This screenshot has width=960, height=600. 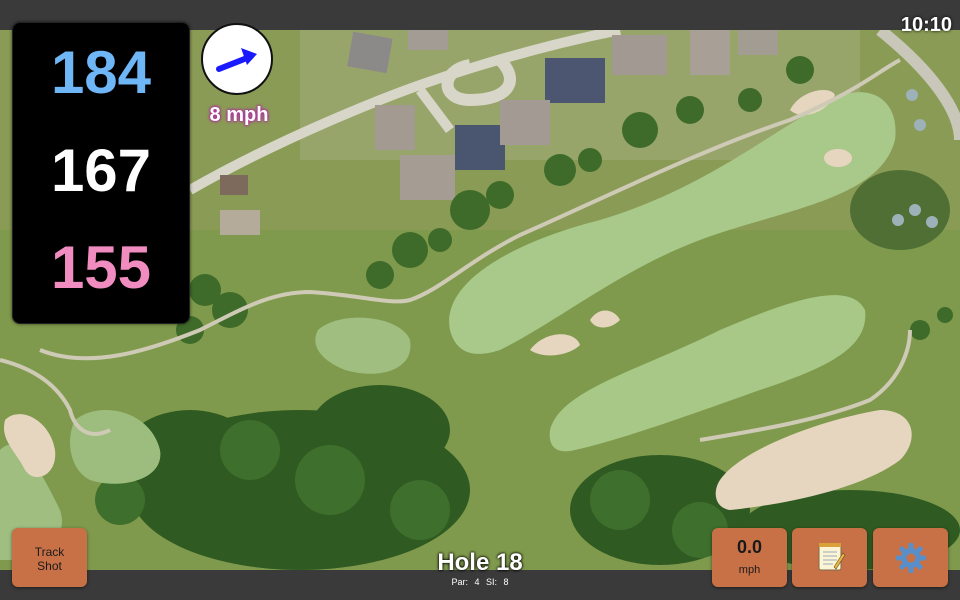 I want to click on track-shot-button: Track Shot, so click(x=49, y=557).